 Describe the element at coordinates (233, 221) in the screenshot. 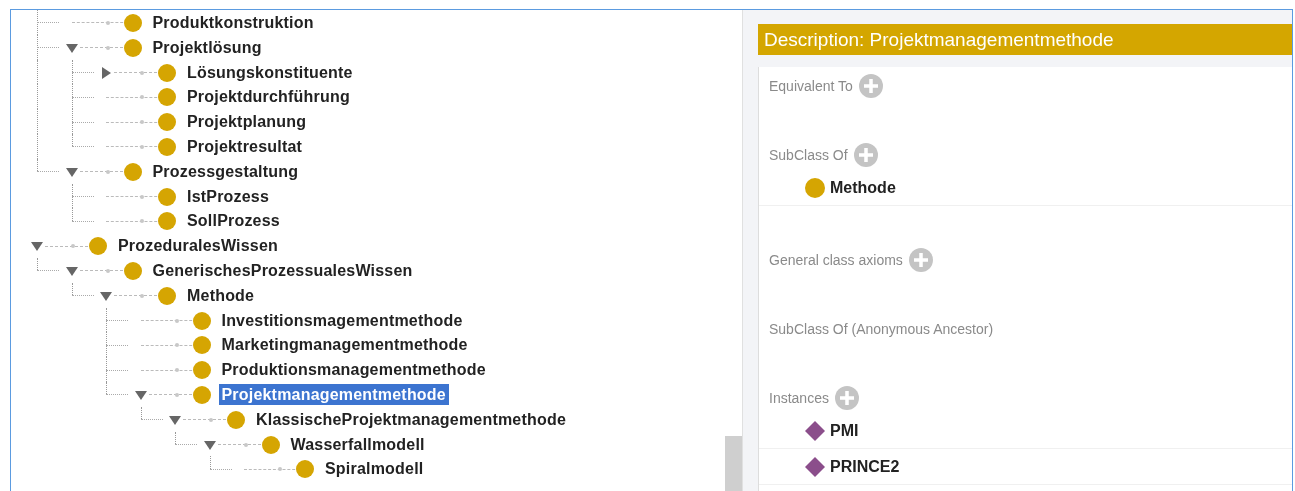

I see `tree-item: SollProzess` at that location.